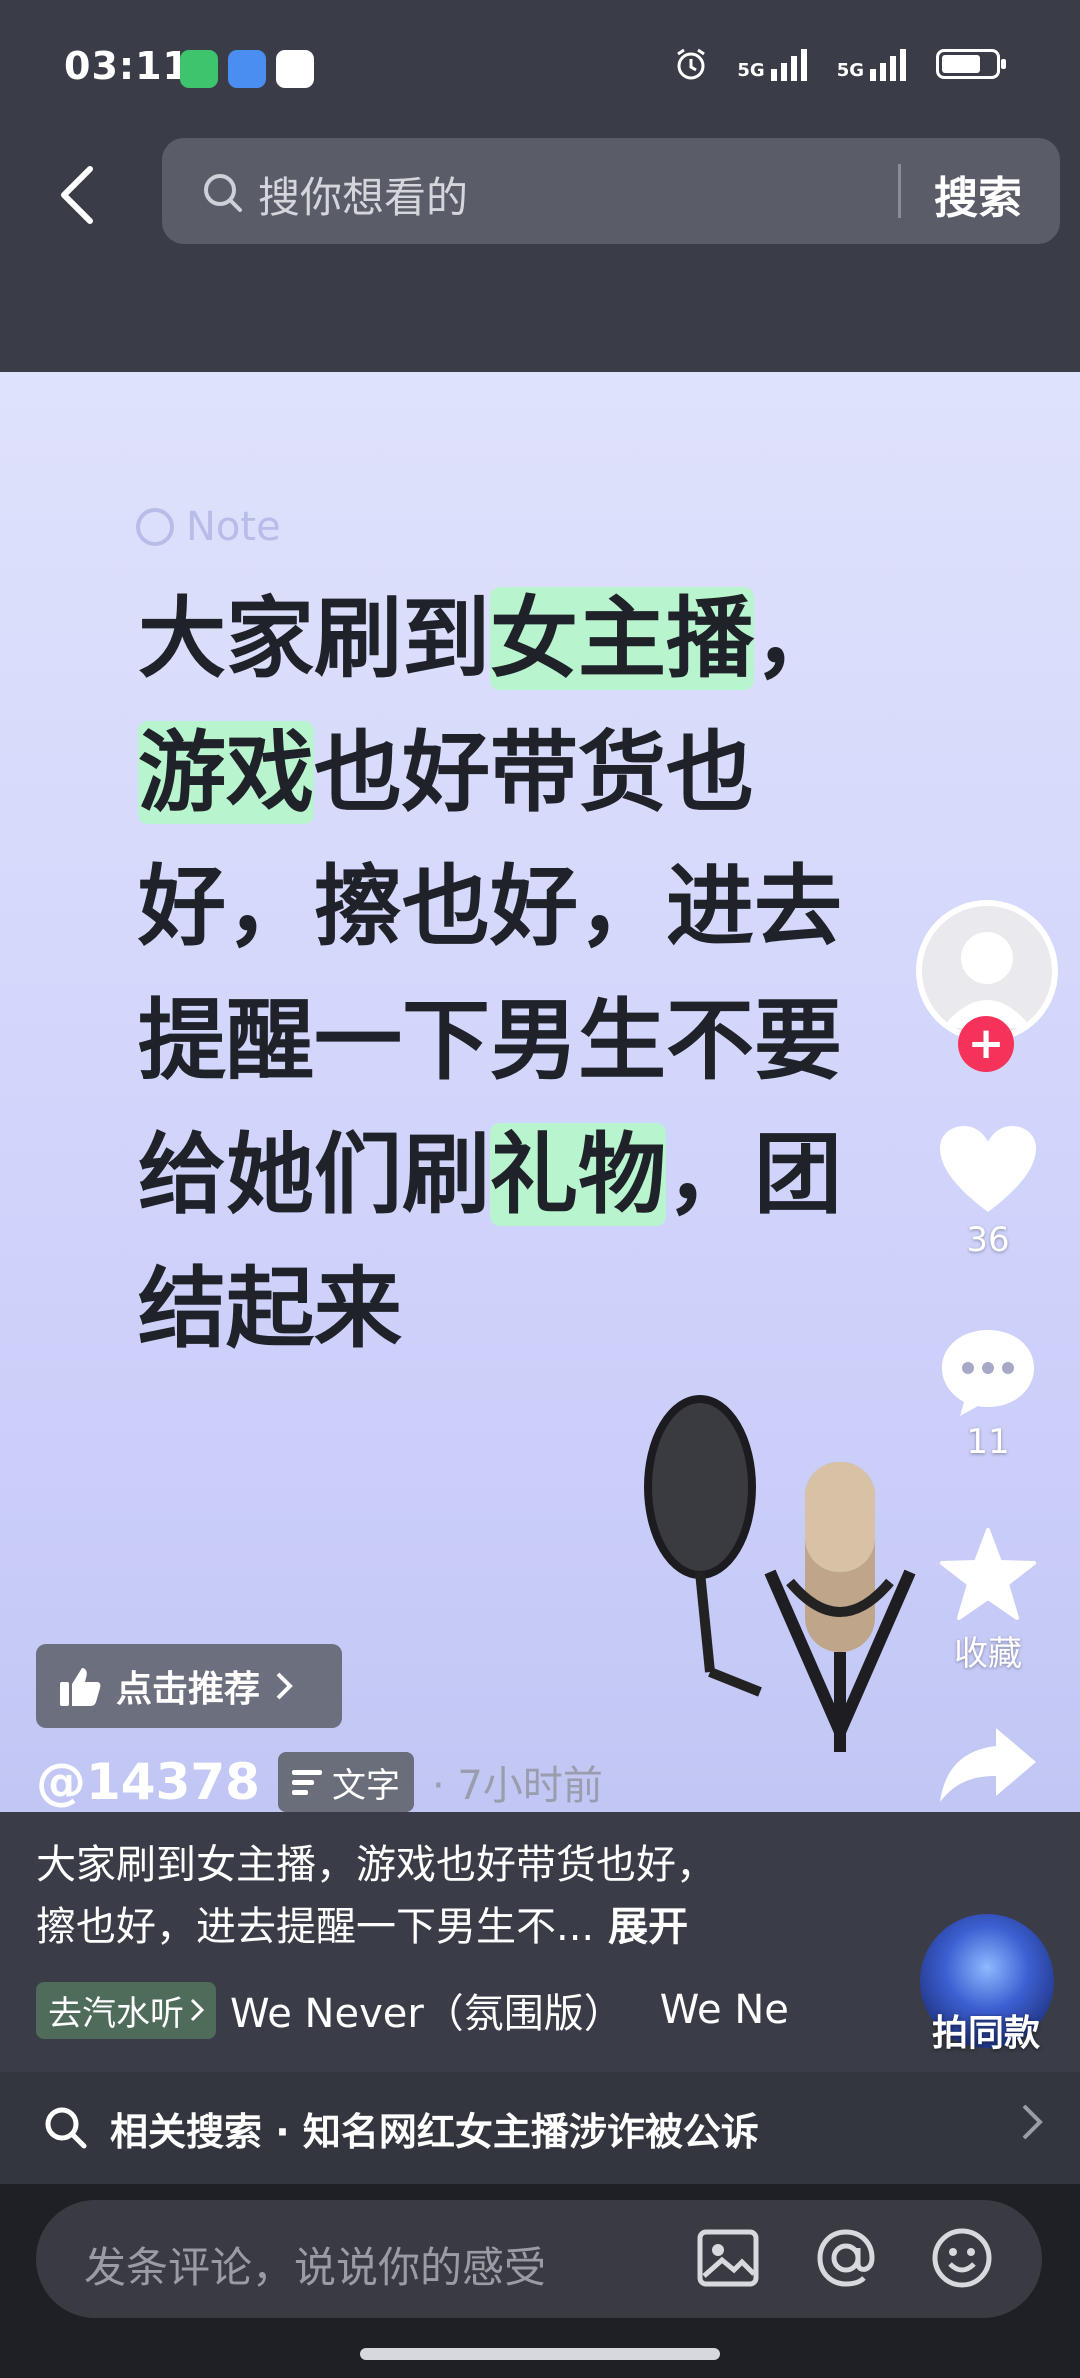 The image size is (1080, 2378). What do you see at coordinates (780, 1573) in the screenshot?
I see `microphone-illustration` at bounding box center [780, 1573].